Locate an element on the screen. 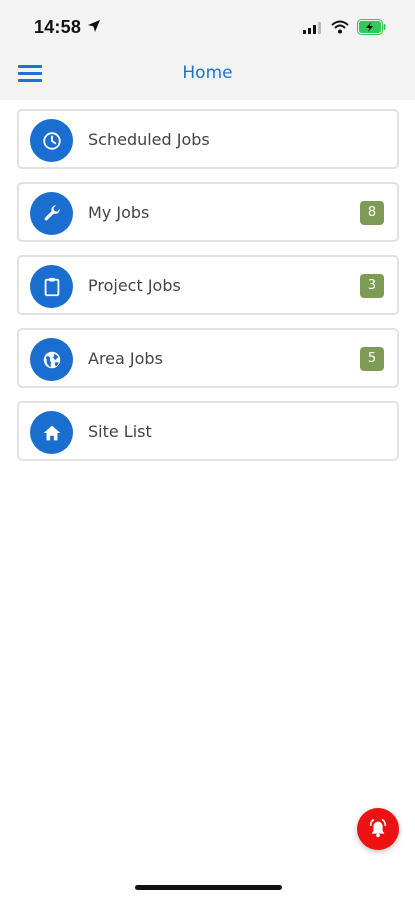  menu-item-label: My Jobs is located at coordinates (119, 212).